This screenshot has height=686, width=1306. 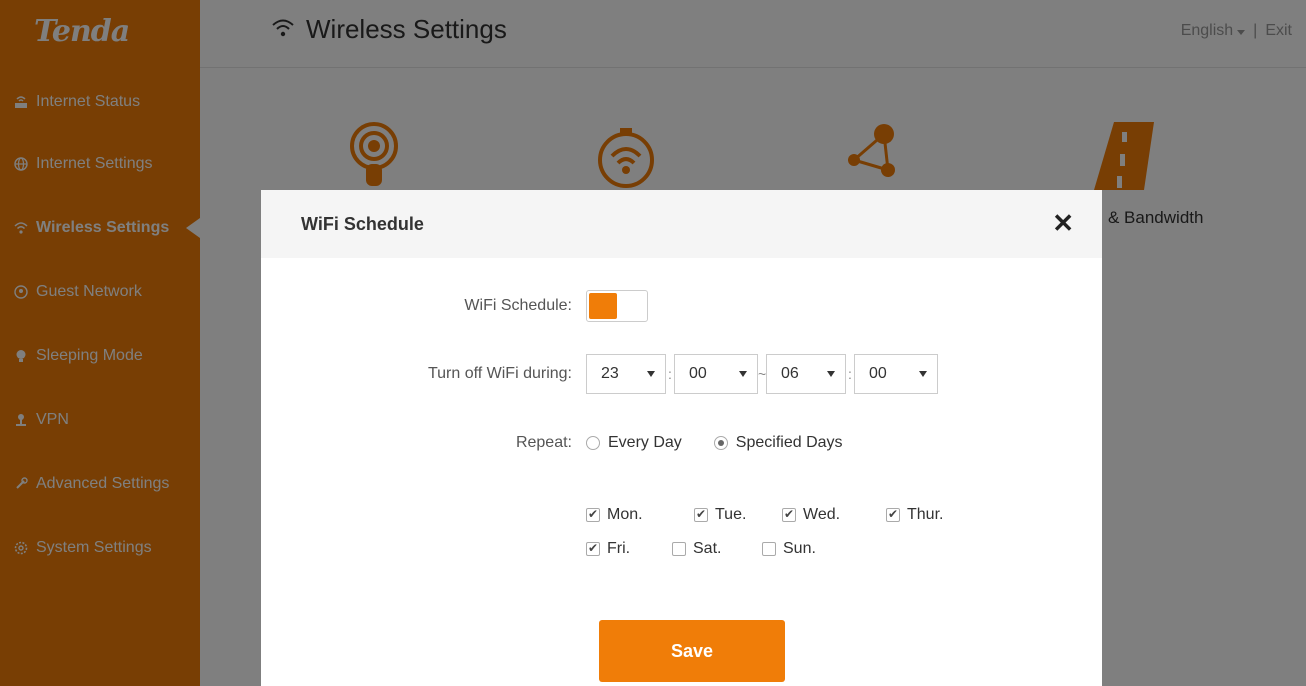 I want to click on end-hour-select: 06, so click(x=806, y=374).